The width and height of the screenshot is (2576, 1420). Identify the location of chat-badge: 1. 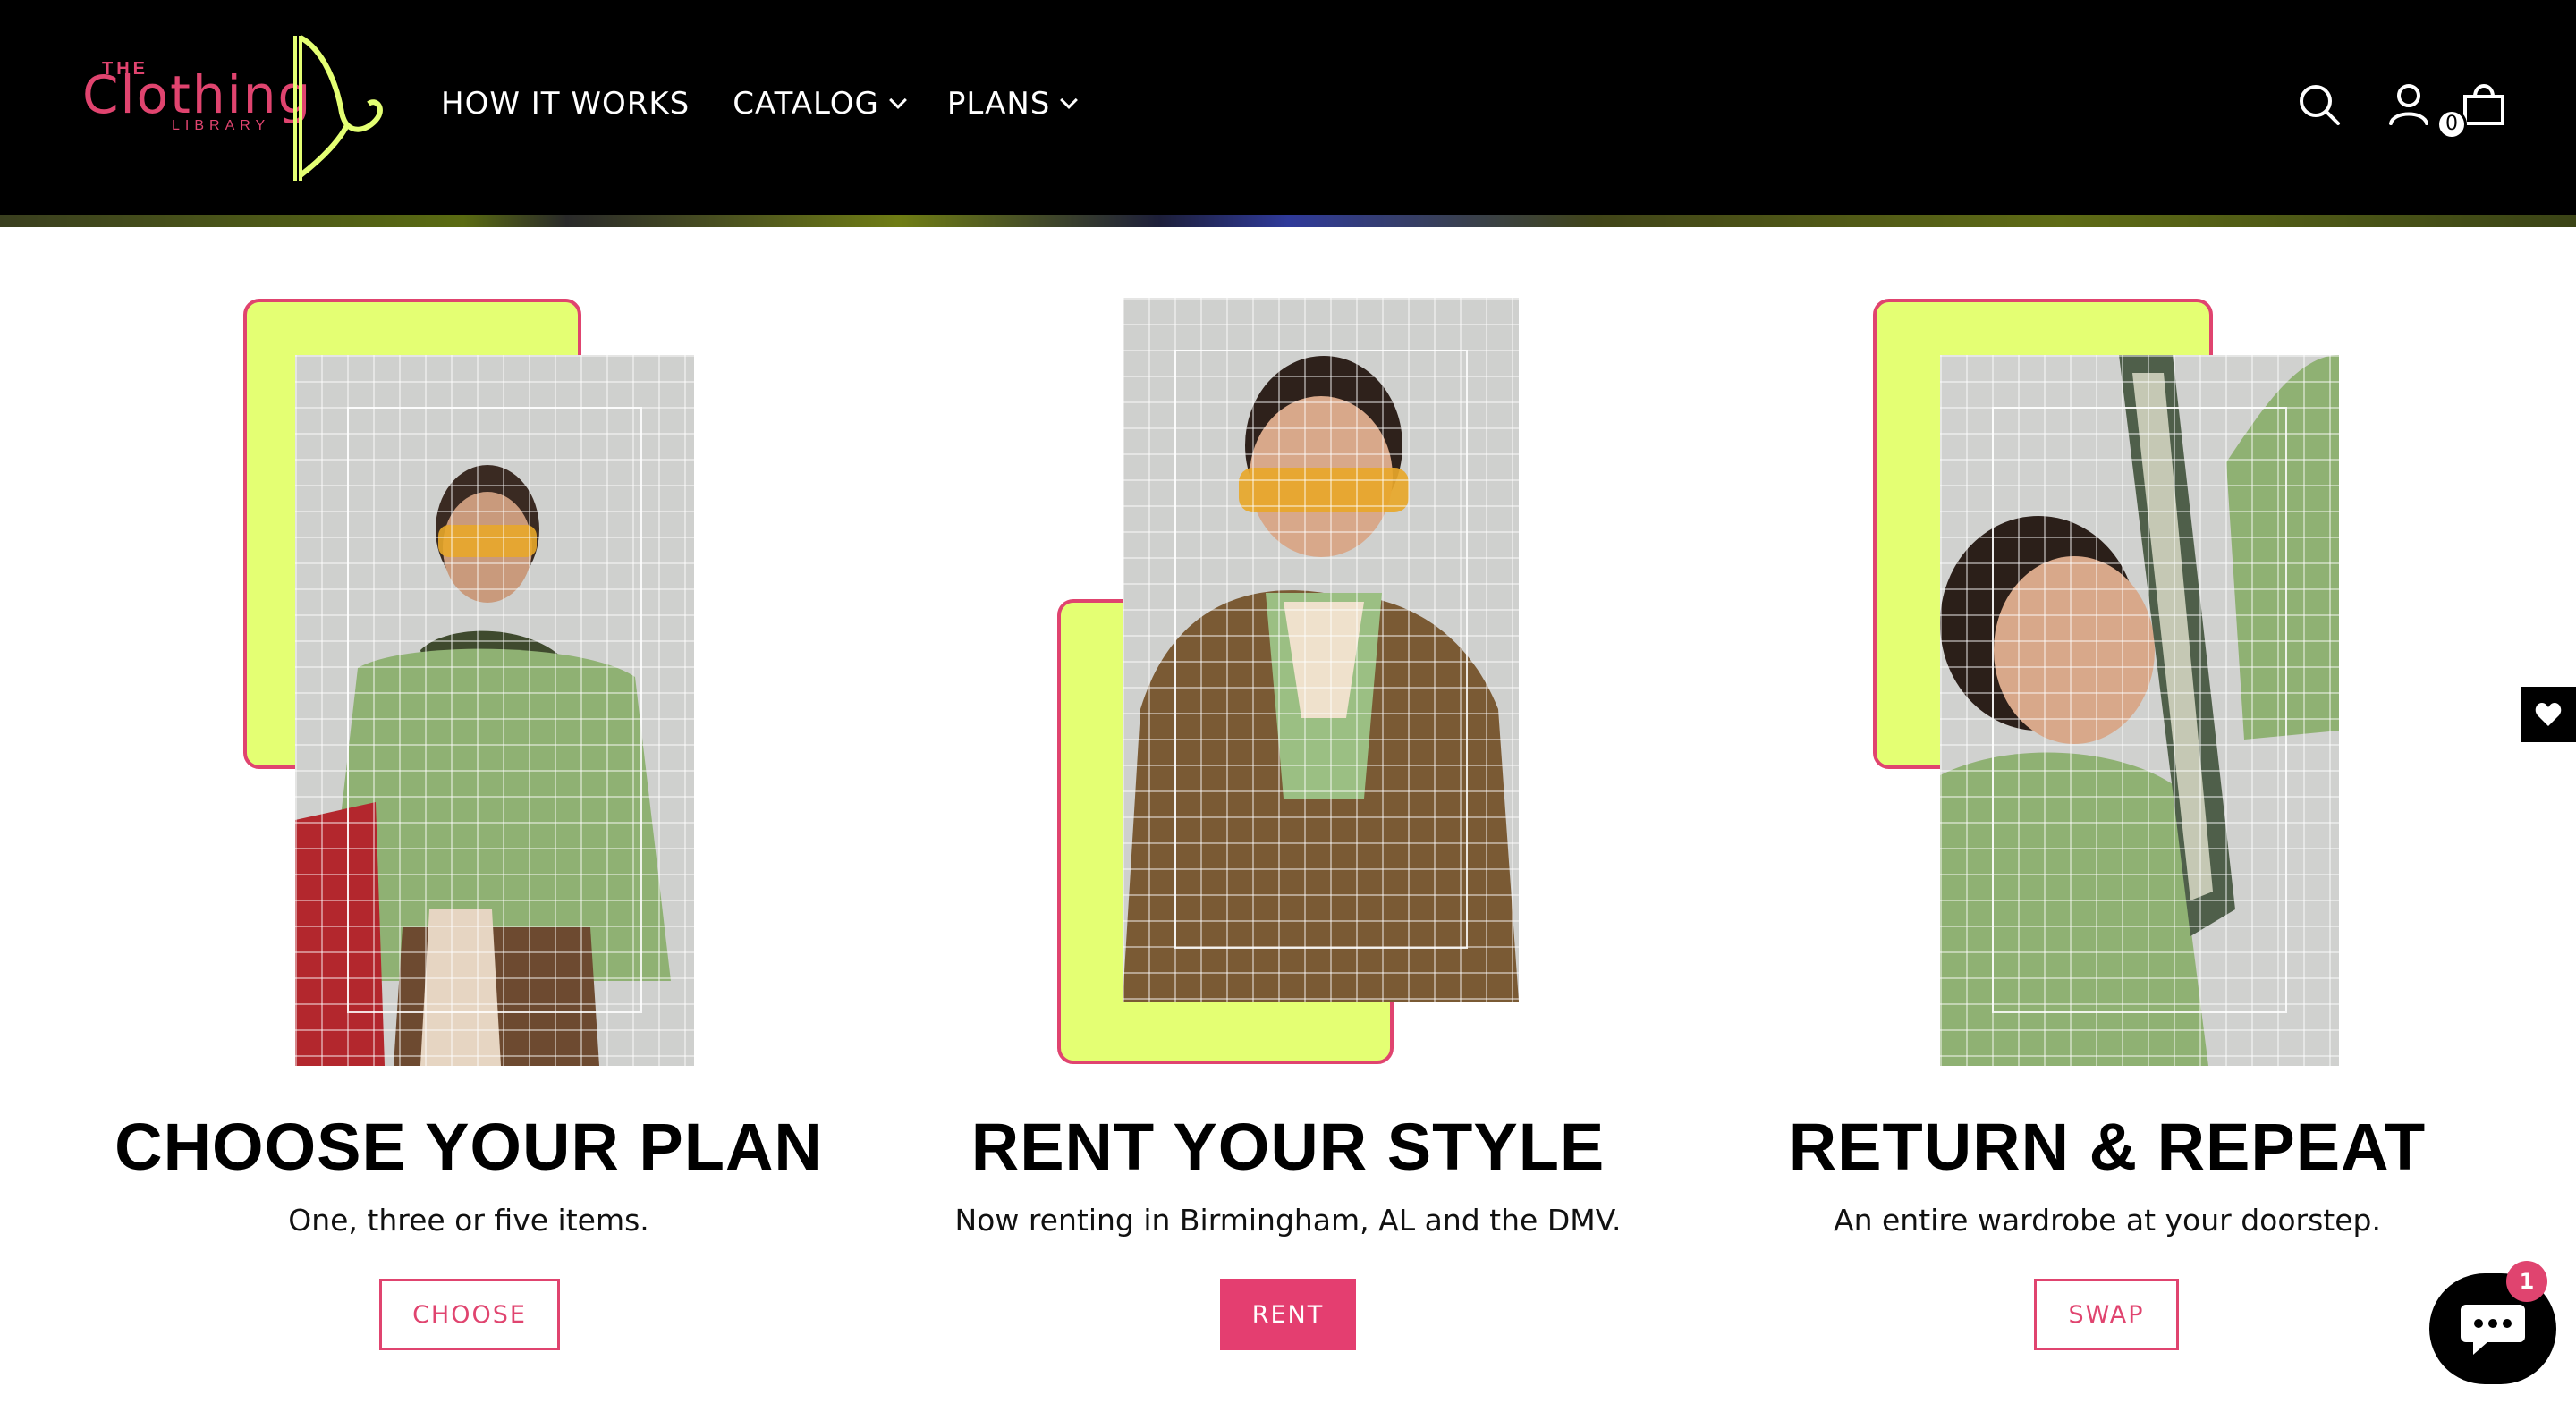
(2526, 1282).